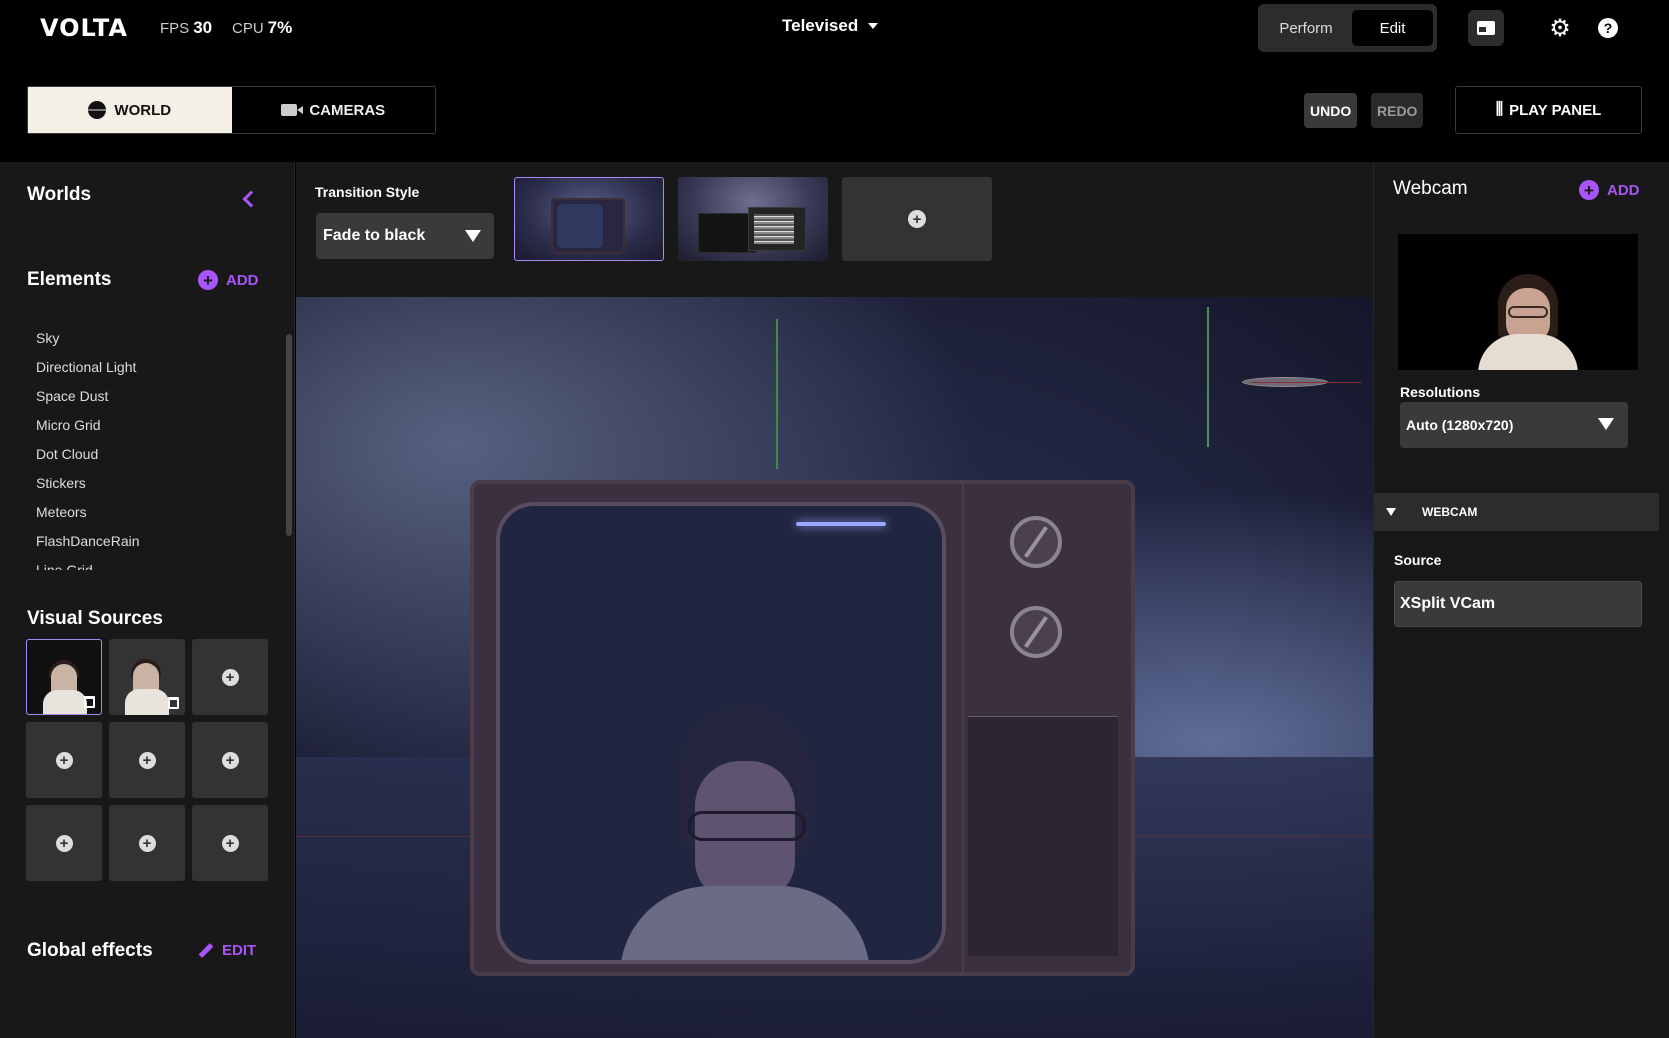  I want to click on worlds-title: Worlds, so click(59, 194).